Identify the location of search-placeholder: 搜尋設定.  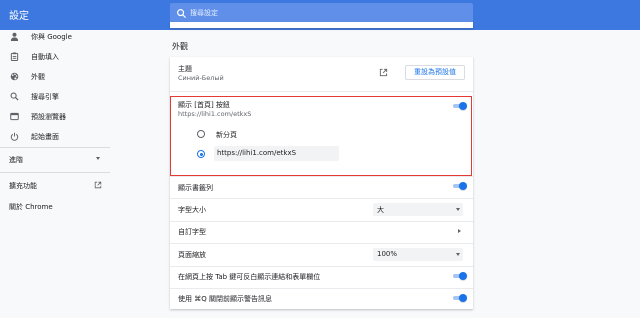
(204, 13).